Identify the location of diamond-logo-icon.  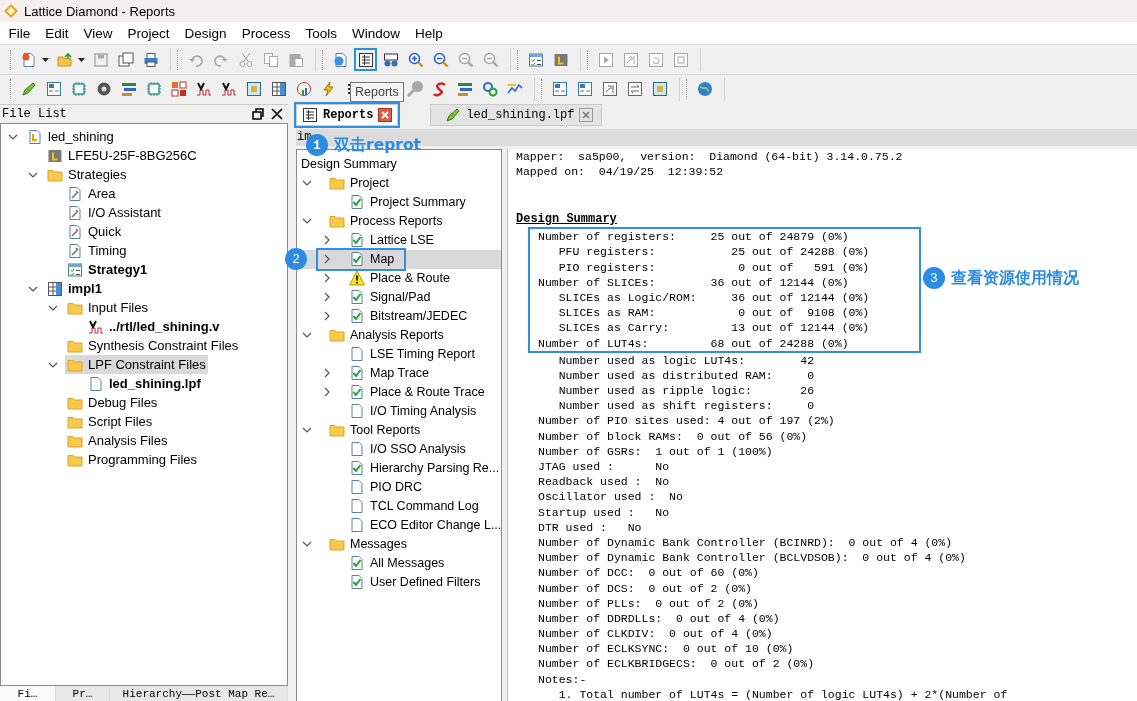
(11, 11).